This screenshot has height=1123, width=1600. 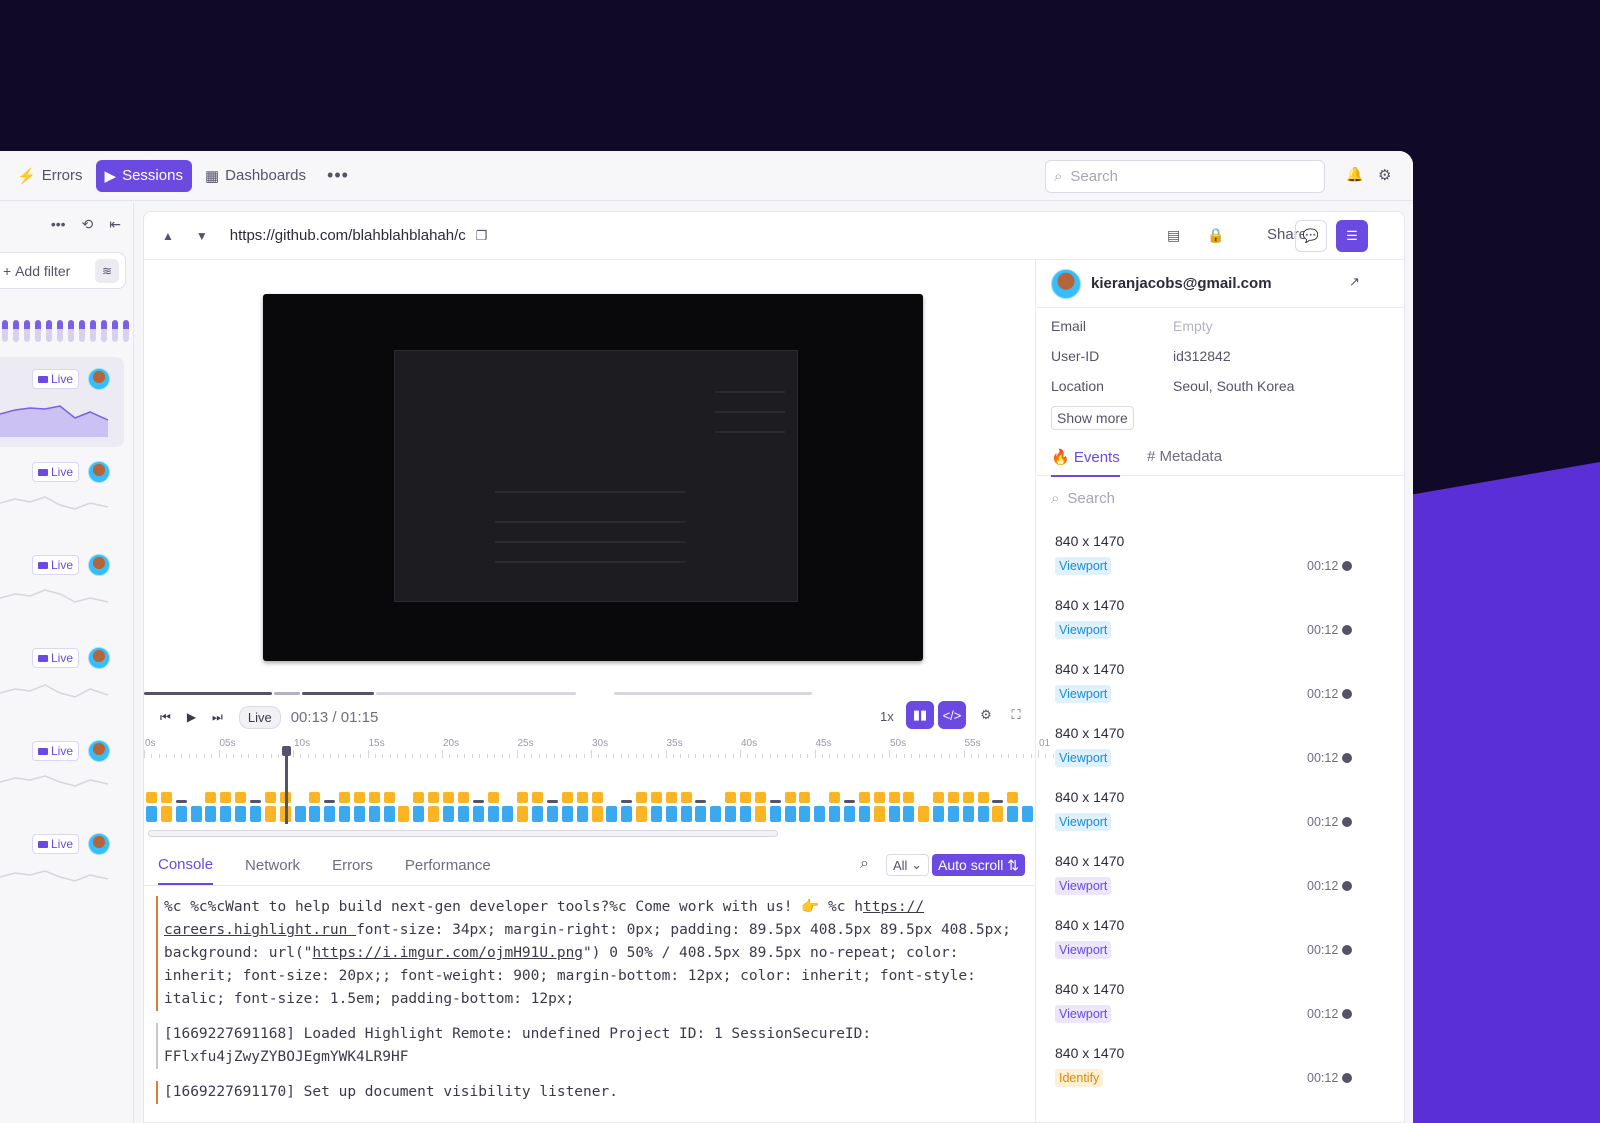 I want to click on live-button: Live, so click(x=259, y=717).